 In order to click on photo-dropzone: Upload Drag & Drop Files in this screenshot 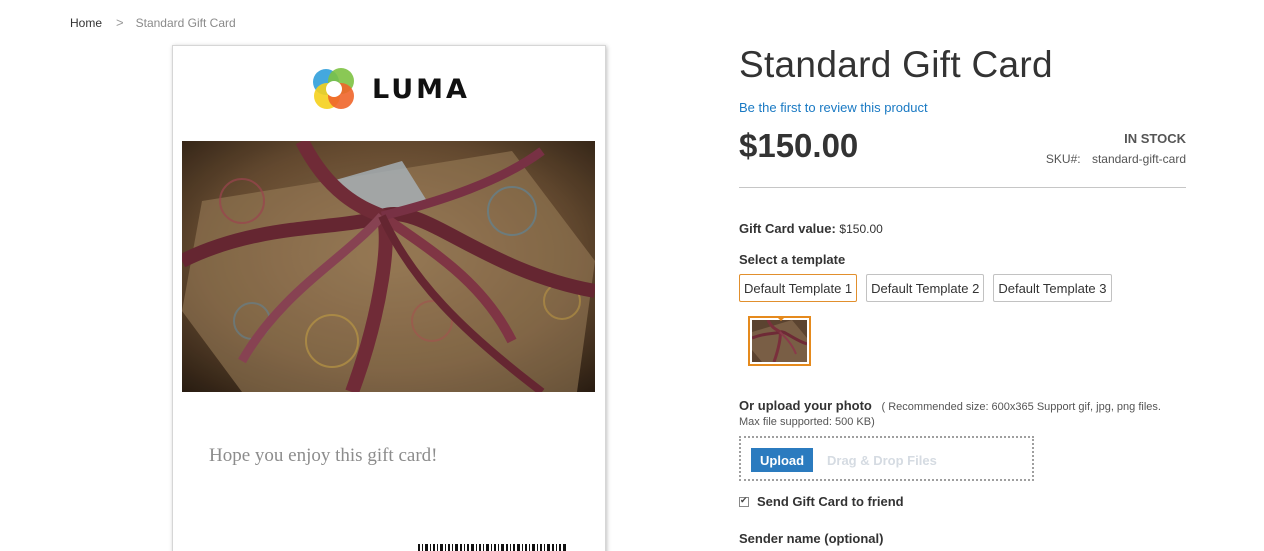, I will do `click(886, 458)`.